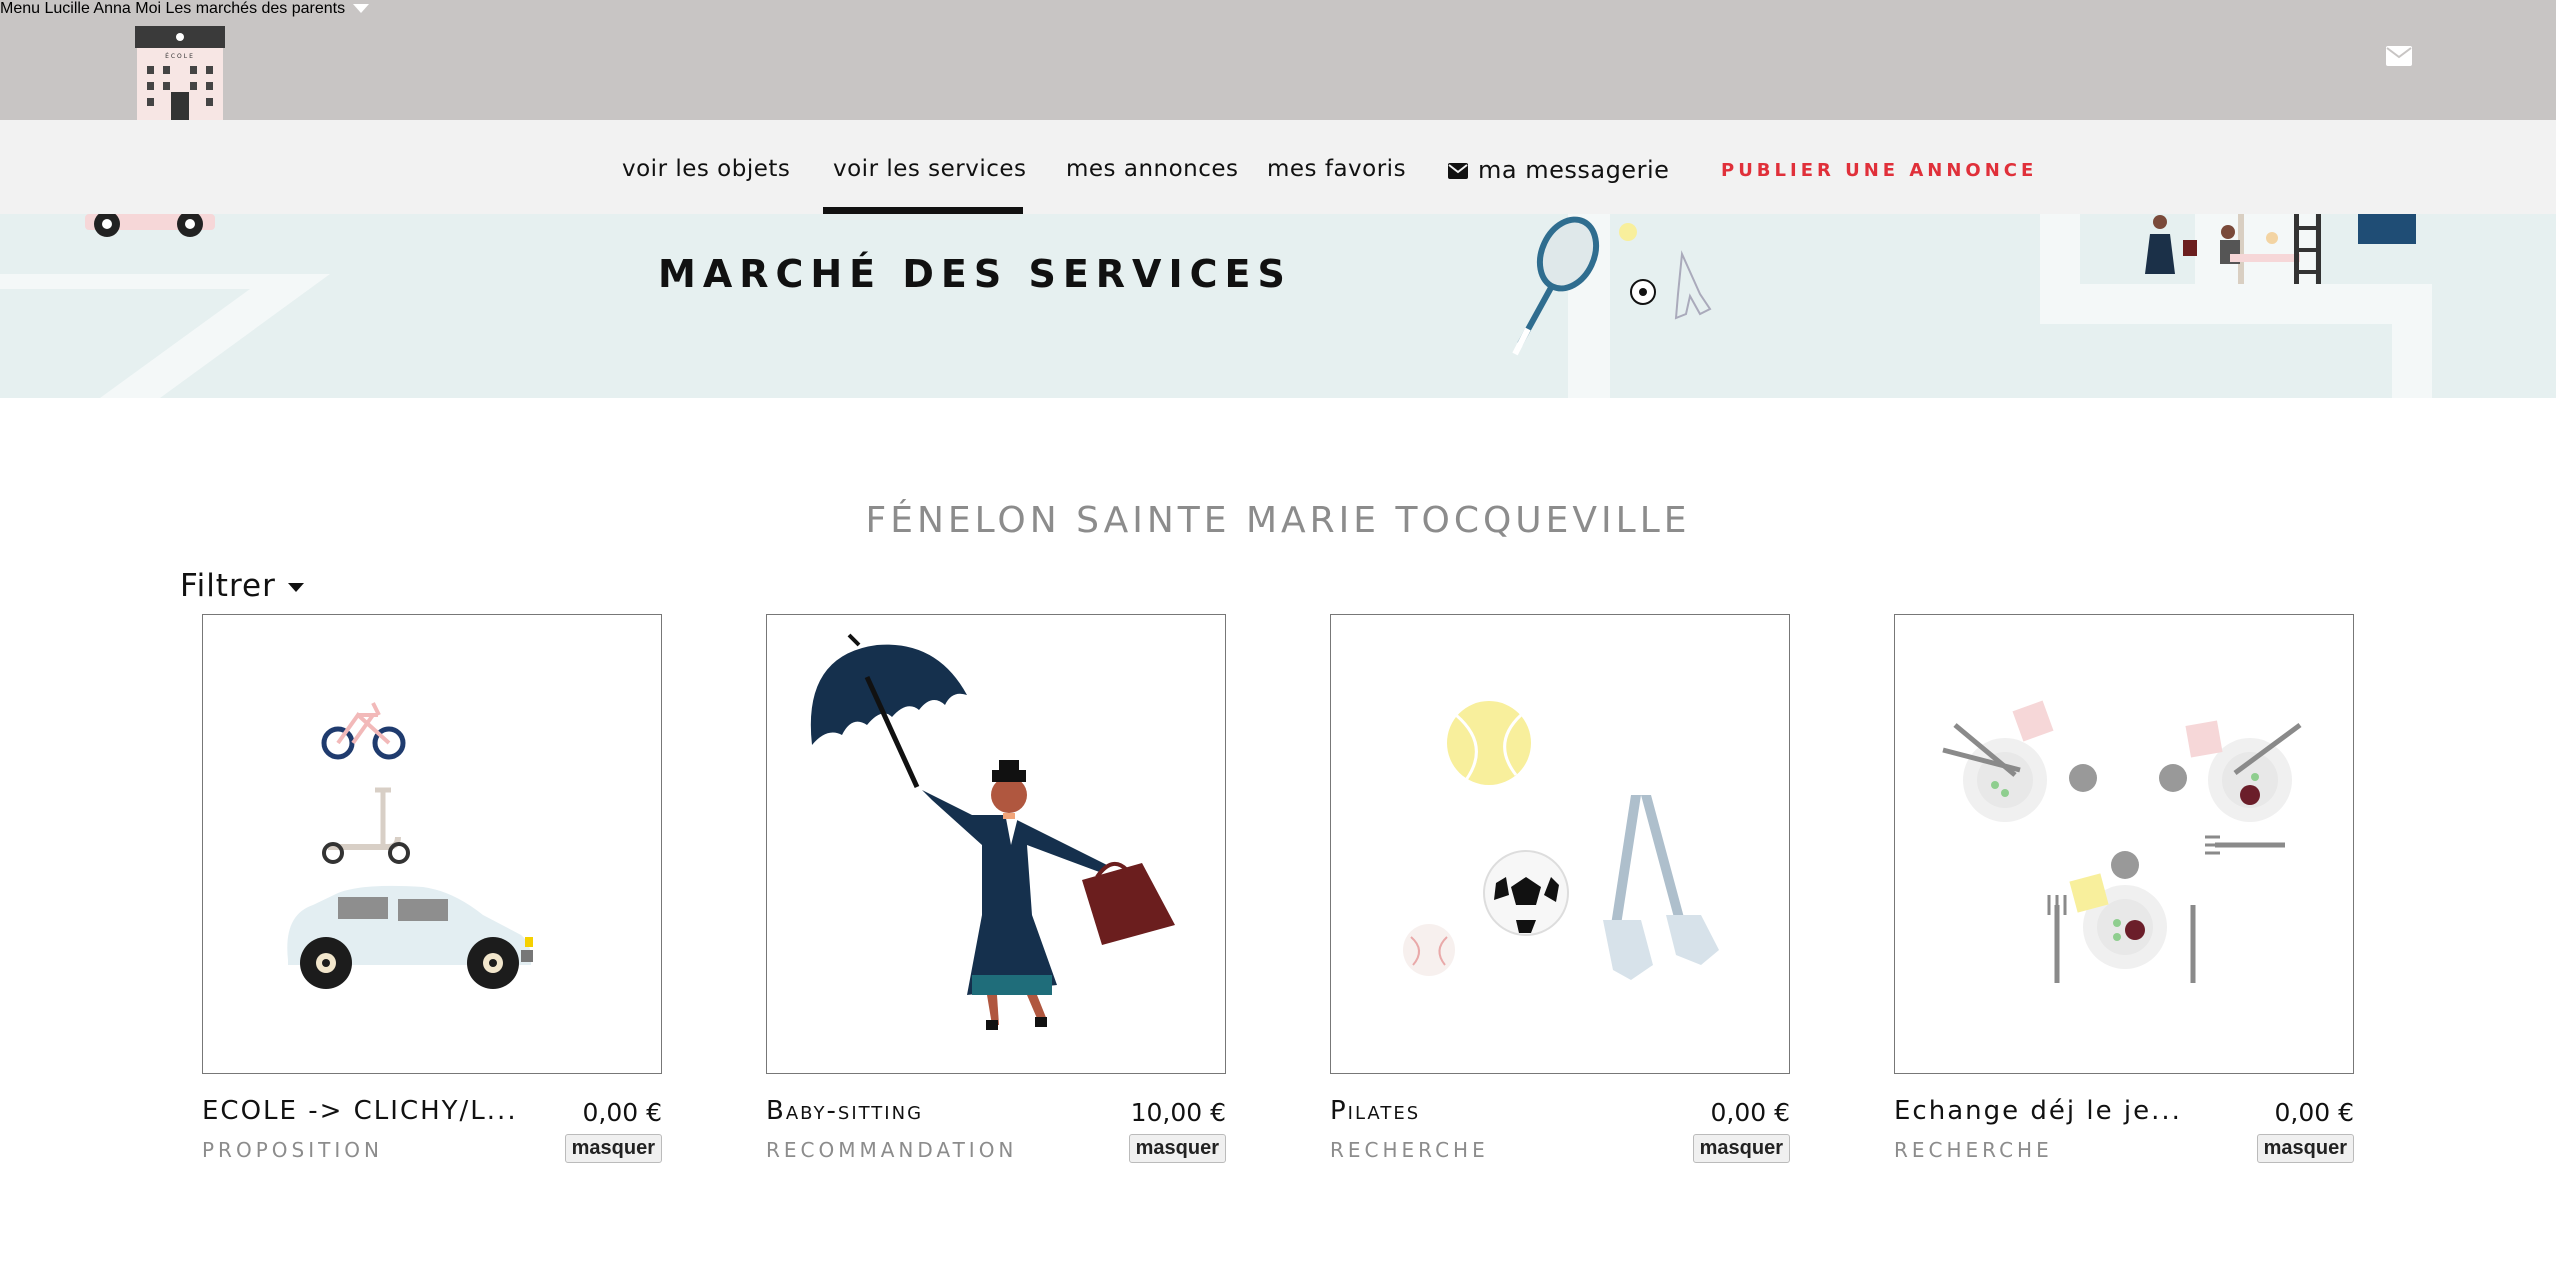 This screenshot has width=2556, height=1268. I want to click on listing-price: 10,00 €, so click(1178, 1112).